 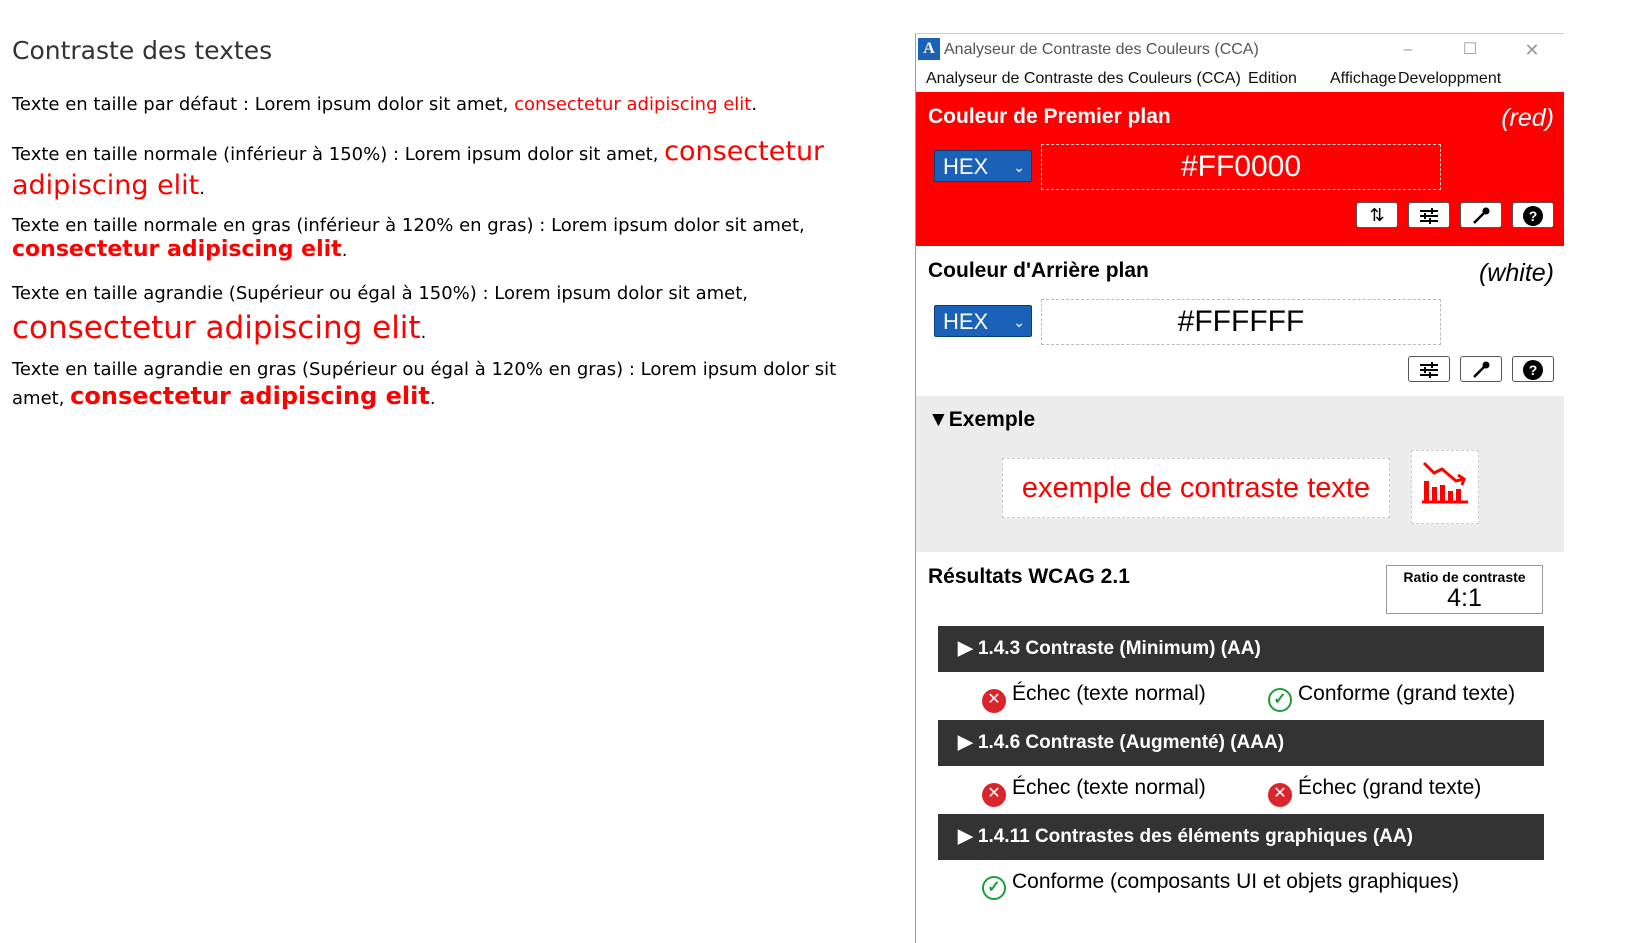 I want to click on menu-developpment: Developpment, so click(x=1449, y=79).